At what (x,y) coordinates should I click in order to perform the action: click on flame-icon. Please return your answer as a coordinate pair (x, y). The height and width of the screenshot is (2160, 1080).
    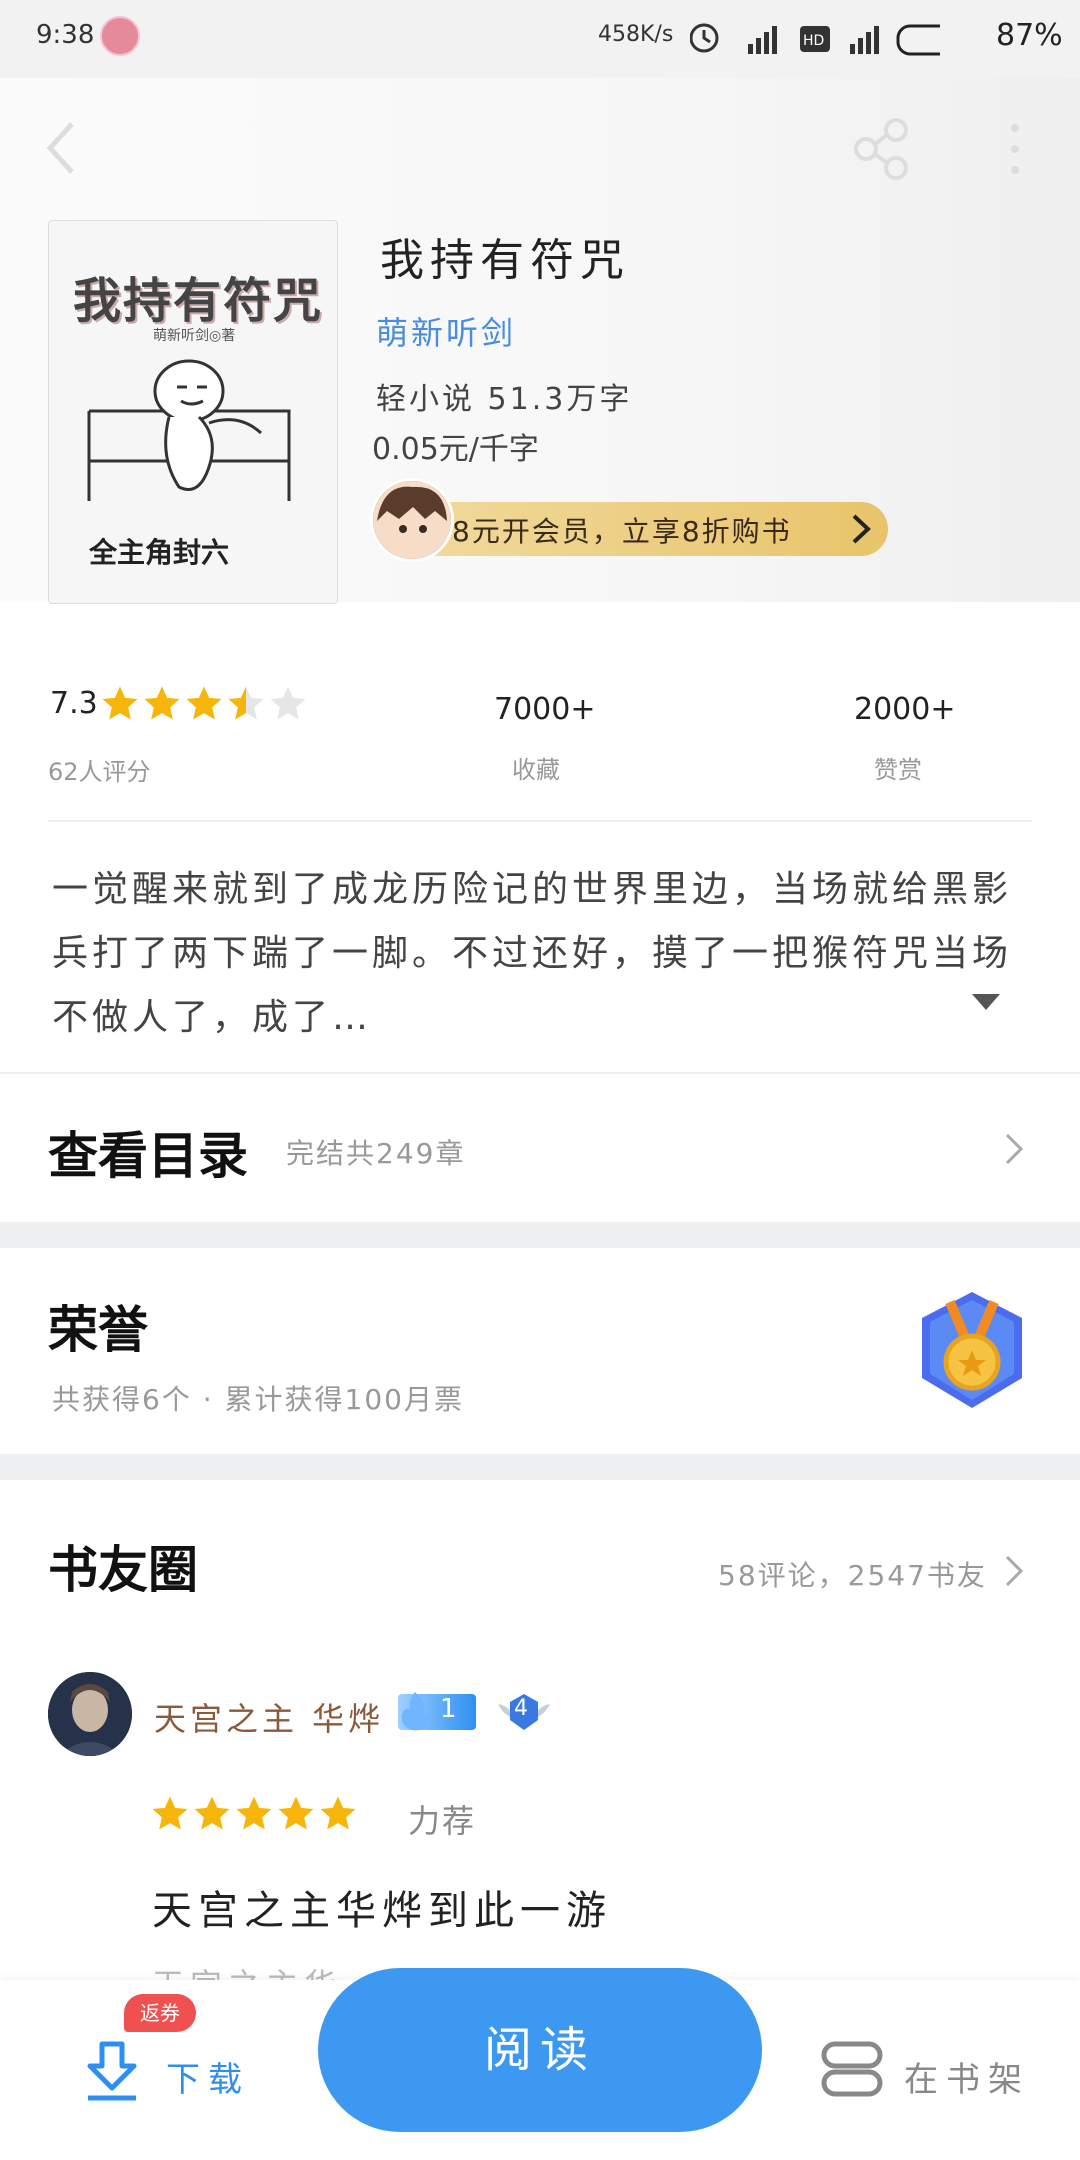
    Looking at the image, I should click on (415, 1711).